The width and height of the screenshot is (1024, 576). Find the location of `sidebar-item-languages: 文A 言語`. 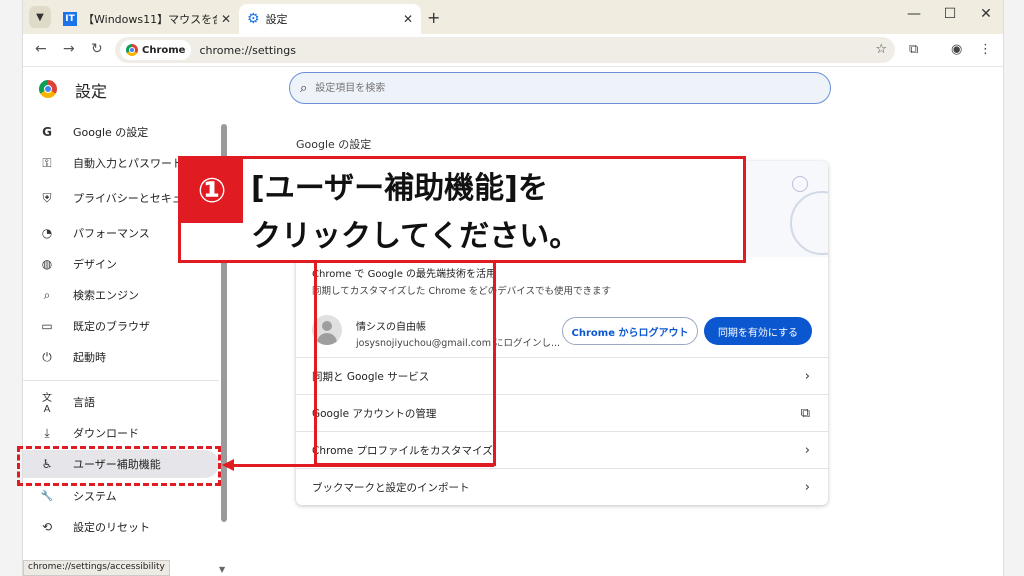

sidebar-item-languages: 文A 言語 is located at coordinates (121, 402).